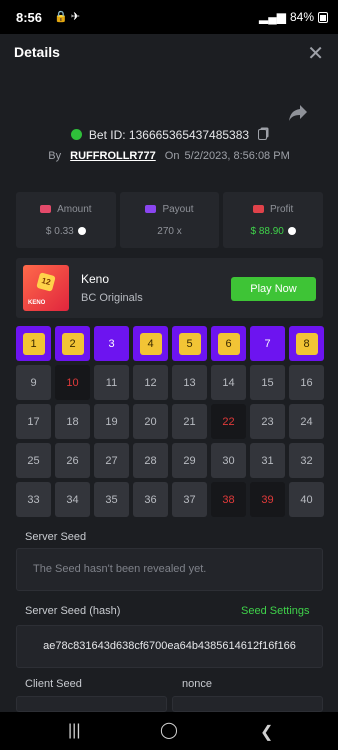 The width and height of the screenshot is (338, 750). What do you see at coordinates (169, 135) in the screenshot?
I see `bet-id: Bet ID: 136665365437485383` at bounding box center [169, 135].